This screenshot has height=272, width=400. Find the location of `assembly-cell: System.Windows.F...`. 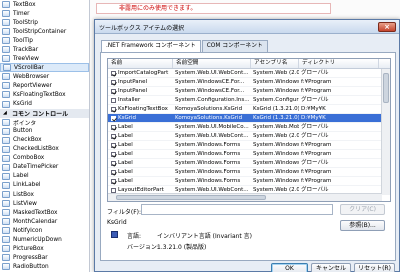

assembly-cell: System.Windows.F... is located at coordinates (276, 181).